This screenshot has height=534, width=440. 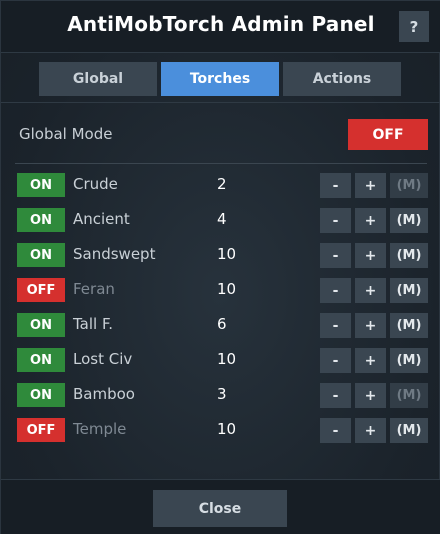 I want to click on torch-row: ON Crude 2 - + (M), so click(x=220, y=186).